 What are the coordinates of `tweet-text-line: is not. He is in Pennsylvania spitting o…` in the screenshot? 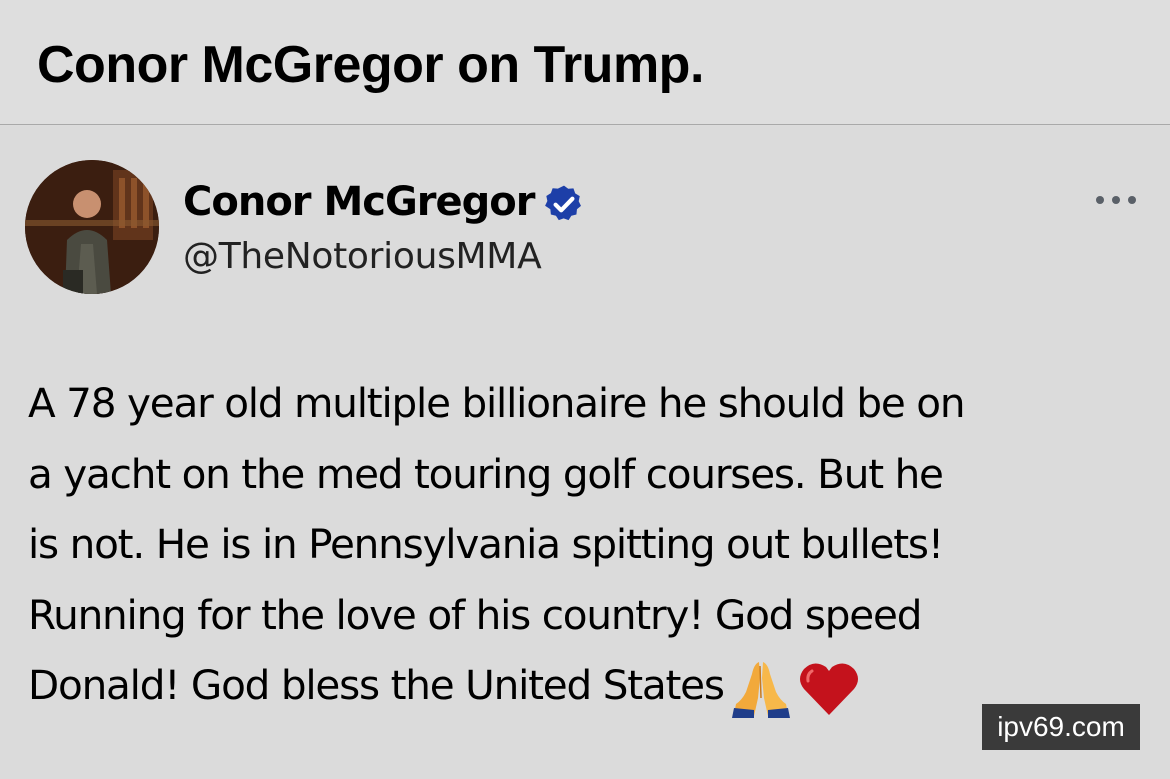 It's located at (486, 544).